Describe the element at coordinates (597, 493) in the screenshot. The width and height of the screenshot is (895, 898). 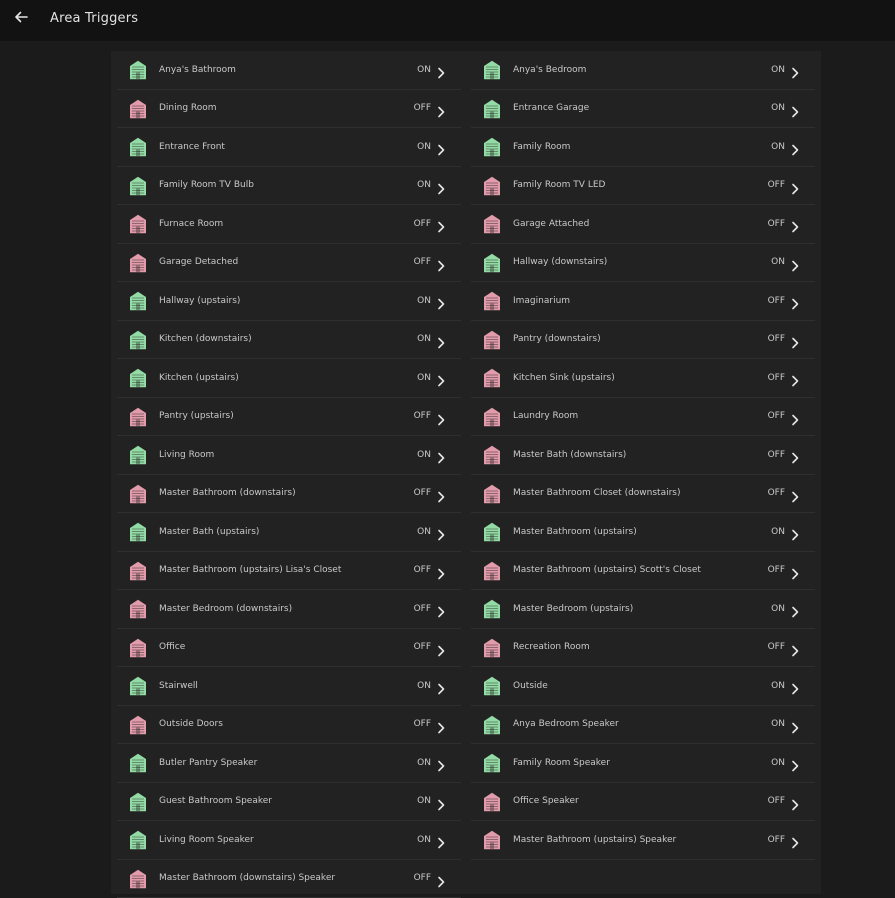
I see `area-label: Master Bathroom Closet (downstairs)` at that location.